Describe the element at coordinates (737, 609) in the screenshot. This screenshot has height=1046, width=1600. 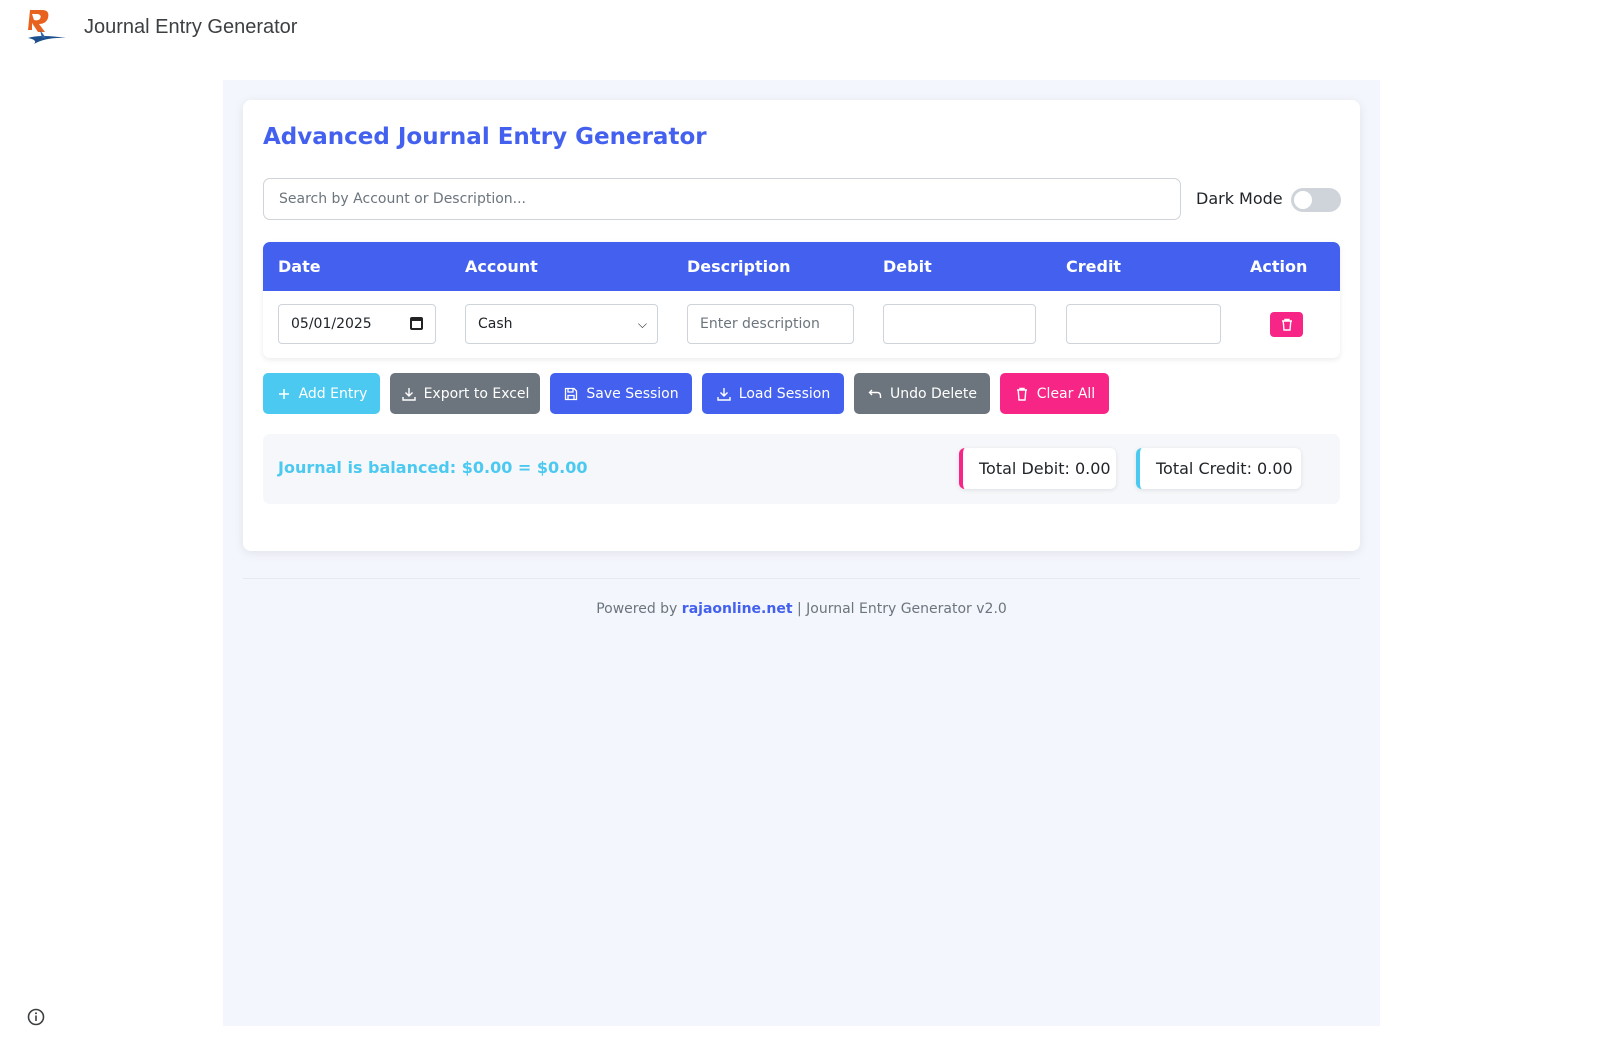
I see `footer-link: rajaonline.net` at that location.